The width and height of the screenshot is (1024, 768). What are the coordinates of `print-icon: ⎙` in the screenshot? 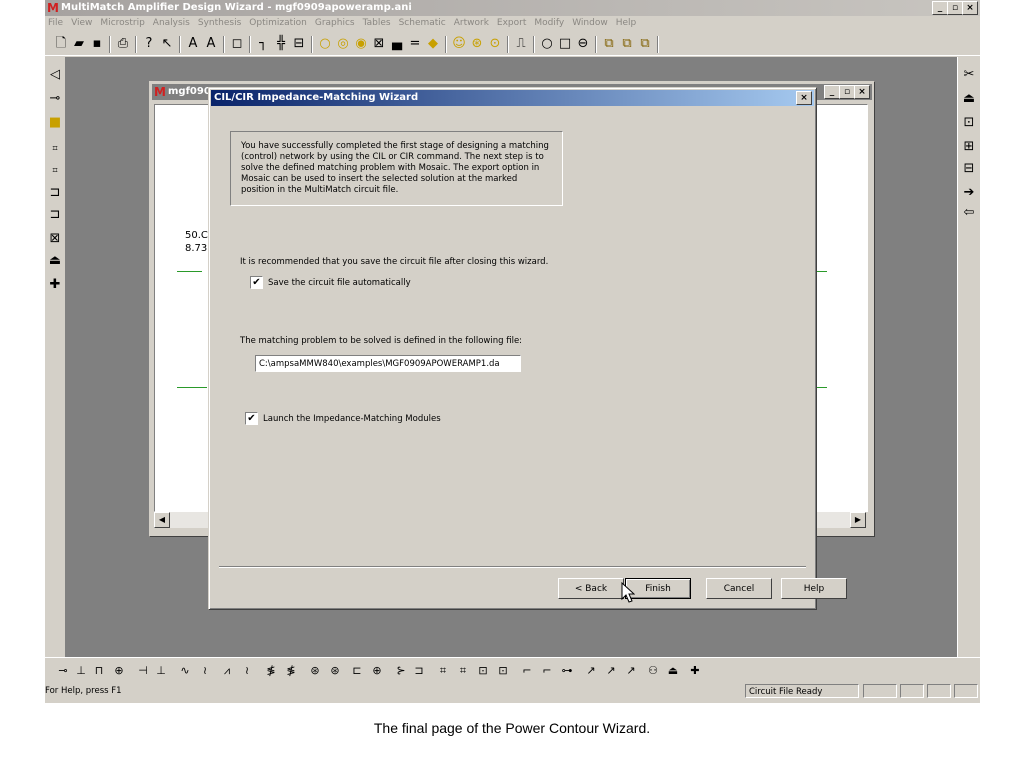 It's located at (123, 44).